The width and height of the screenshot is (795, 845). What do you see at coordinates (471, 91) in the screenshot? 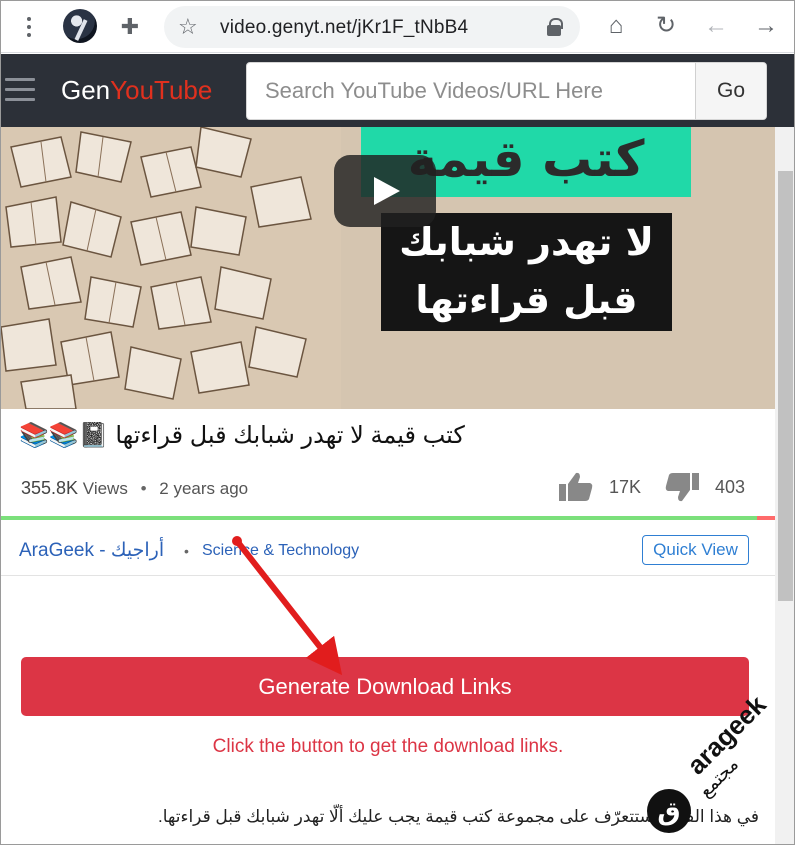
I see `search-input` at bounding box center [471, 91].